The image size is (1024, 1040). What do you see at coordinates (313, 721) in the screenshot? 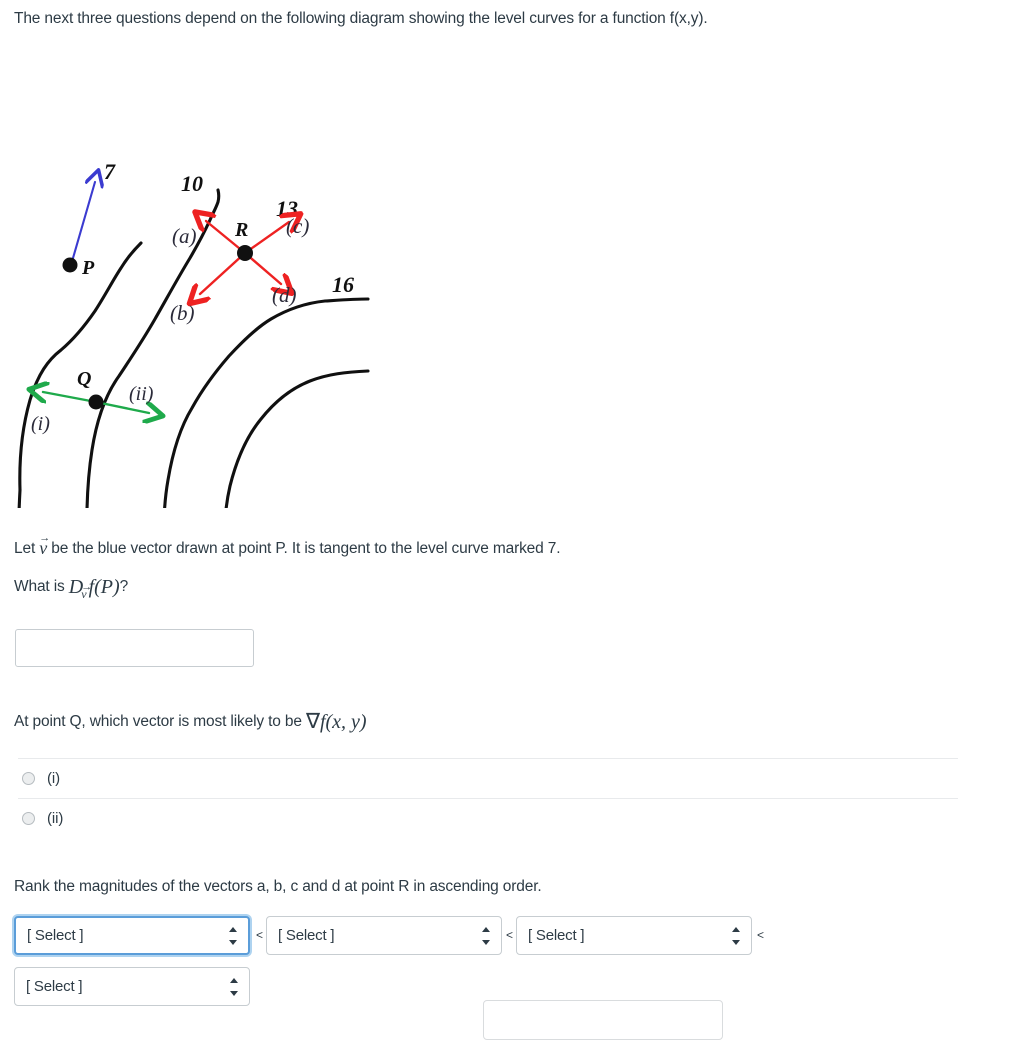
I see `nabla-icon: ∇` at bounding box center [313, 721].